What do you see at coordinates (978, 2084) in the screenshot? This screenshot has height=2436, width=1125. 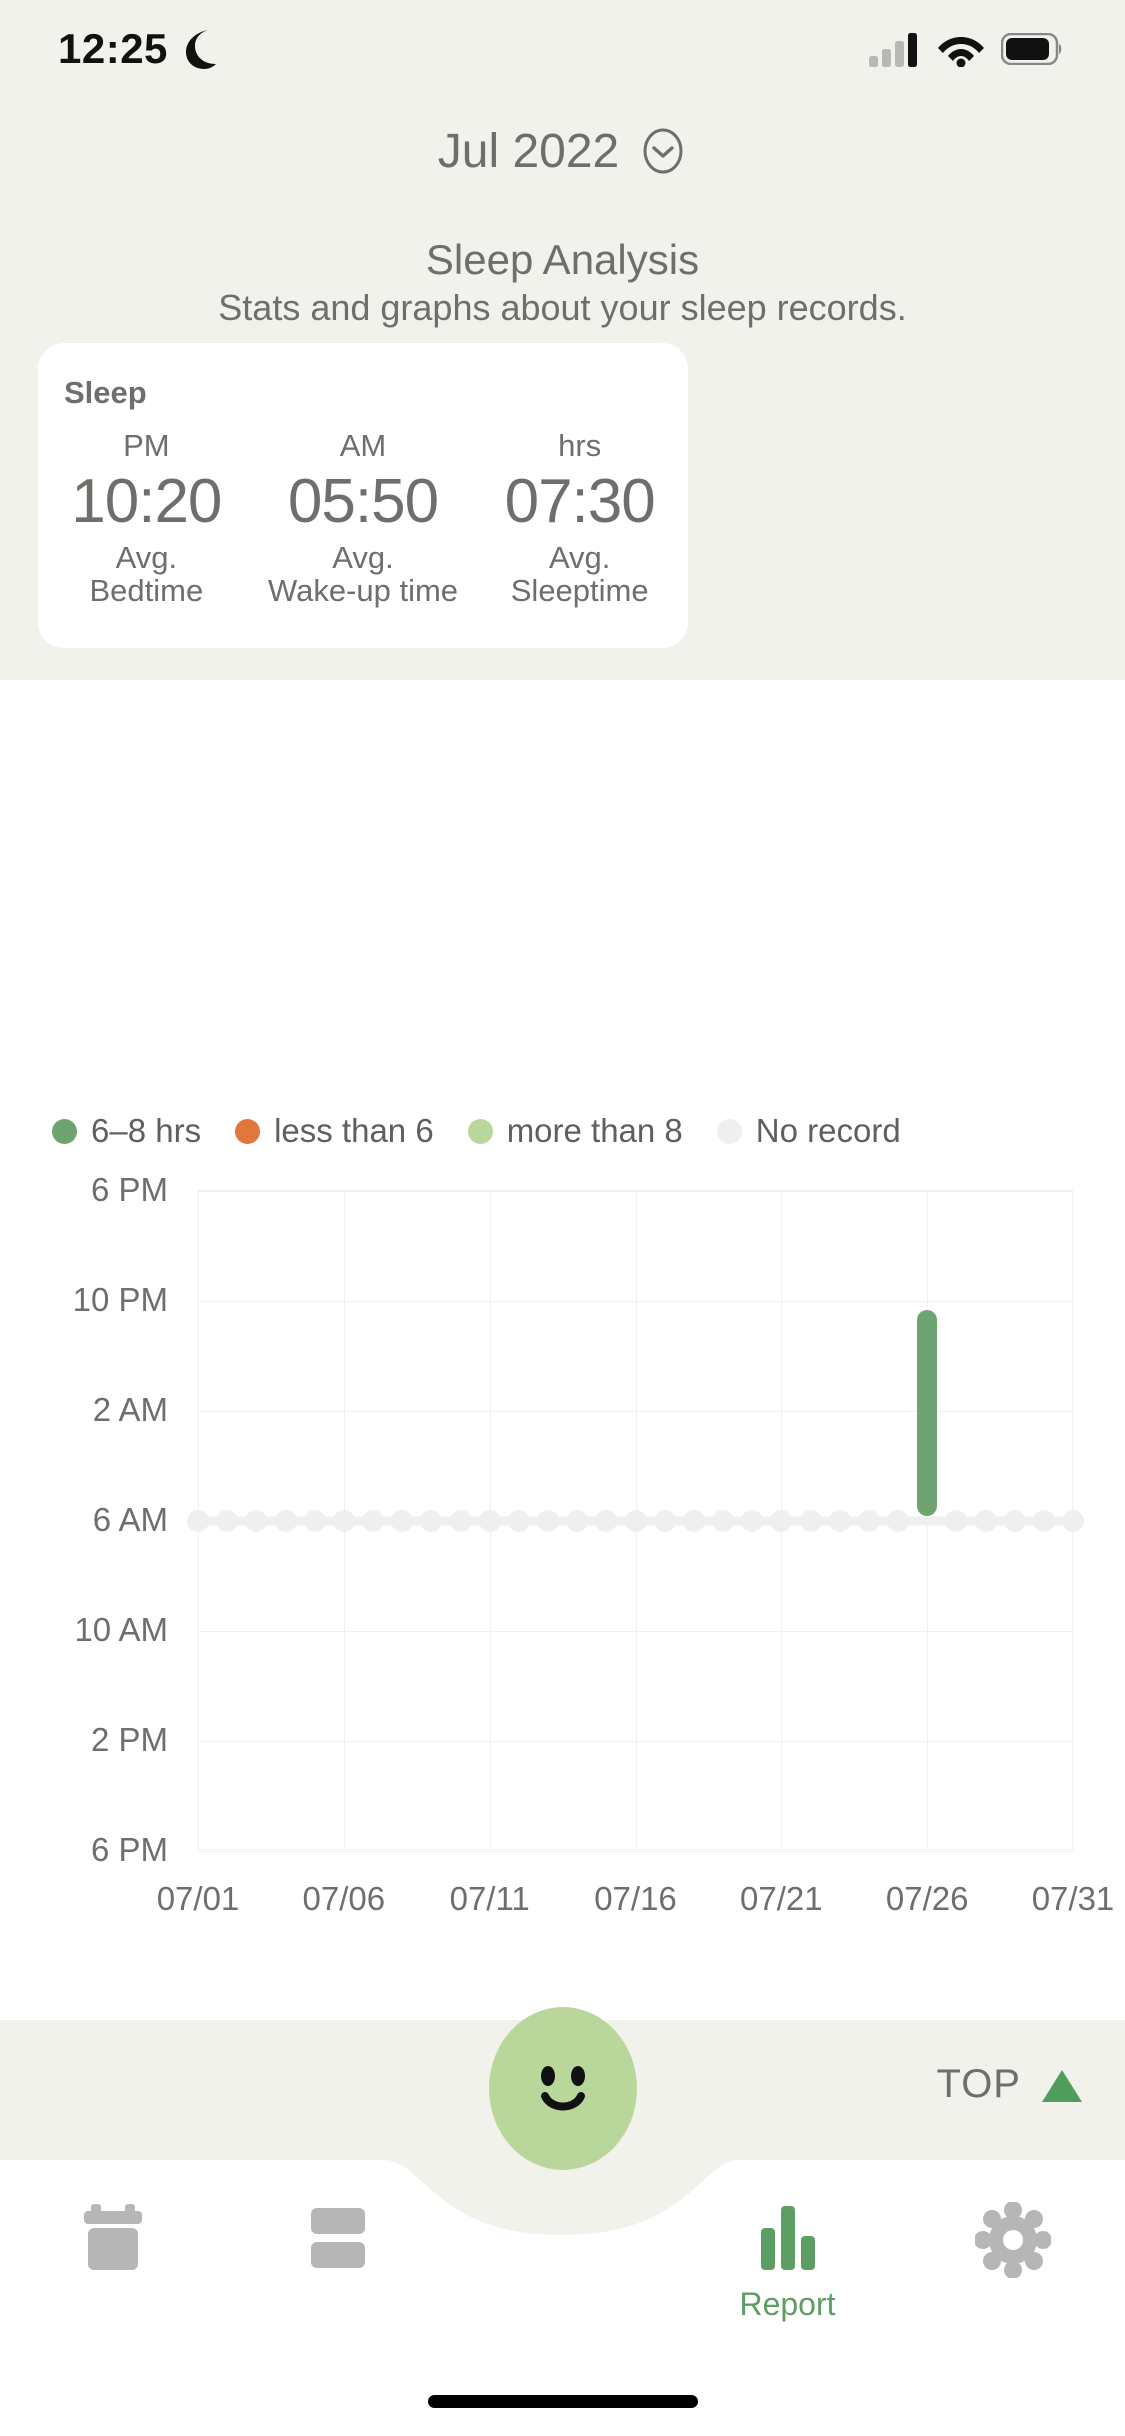 I see `scroll-to-top-label: TOP` at bounding box center [978, 2084].